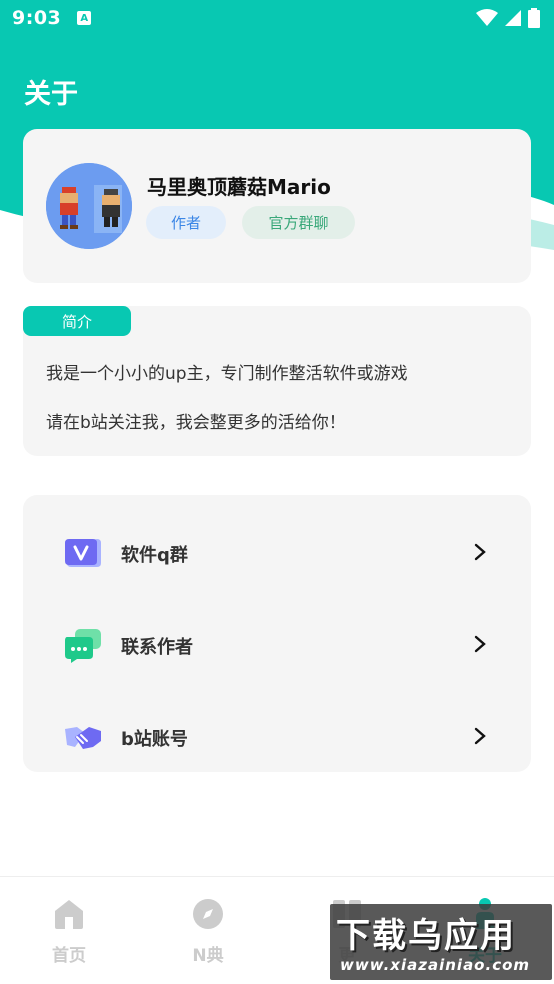 The height and width of the screenshot is (984, 554). I want to click on home-icon, so click(69, 914).